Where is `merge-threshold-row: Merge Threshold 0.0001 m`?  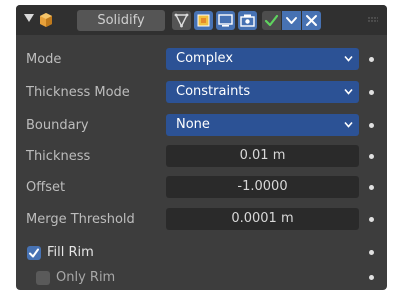
merge-threshold-row: Merge Threshold 0.0001 m is located at coordinates (201, 220).